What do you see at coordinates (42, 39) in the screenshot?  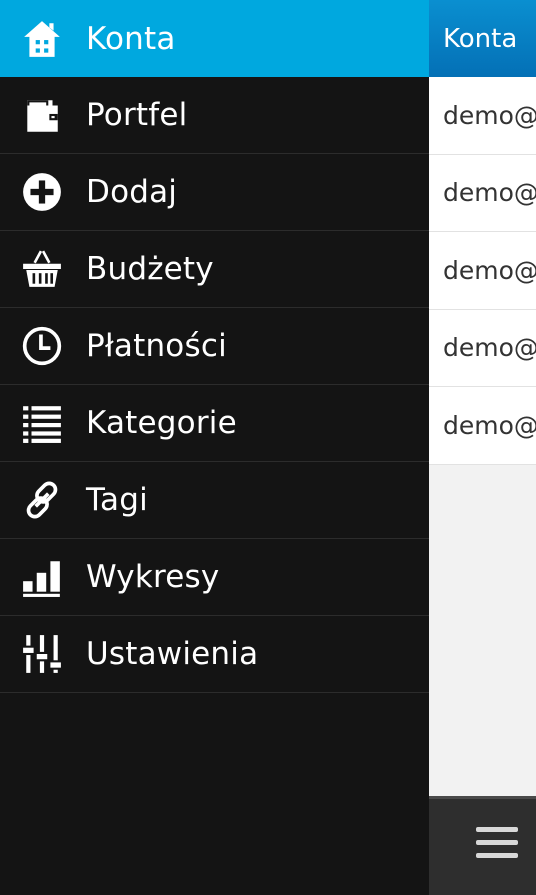 I see `home-icon` at bounding box center [42, 39].